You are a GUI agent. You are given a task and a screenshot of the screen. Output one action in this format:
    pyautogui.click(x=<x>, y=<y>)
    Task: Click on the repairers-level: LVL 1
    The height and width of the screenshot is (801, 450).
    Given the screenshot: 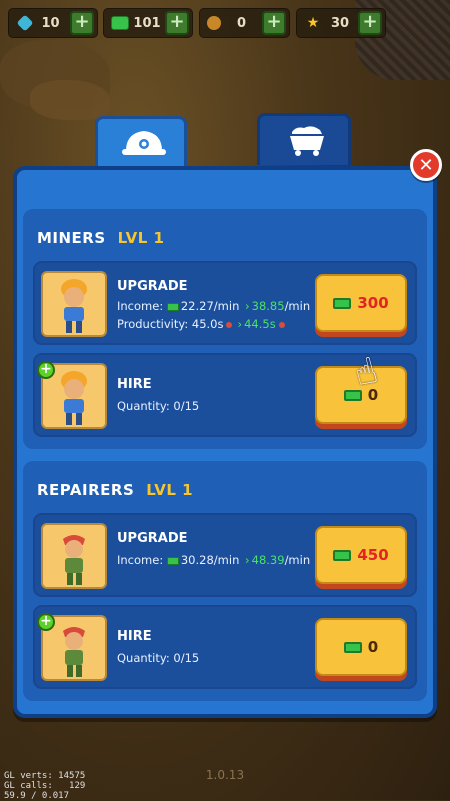 What is the action you would take?
    pyautogui.click(x=170, y=490)
    